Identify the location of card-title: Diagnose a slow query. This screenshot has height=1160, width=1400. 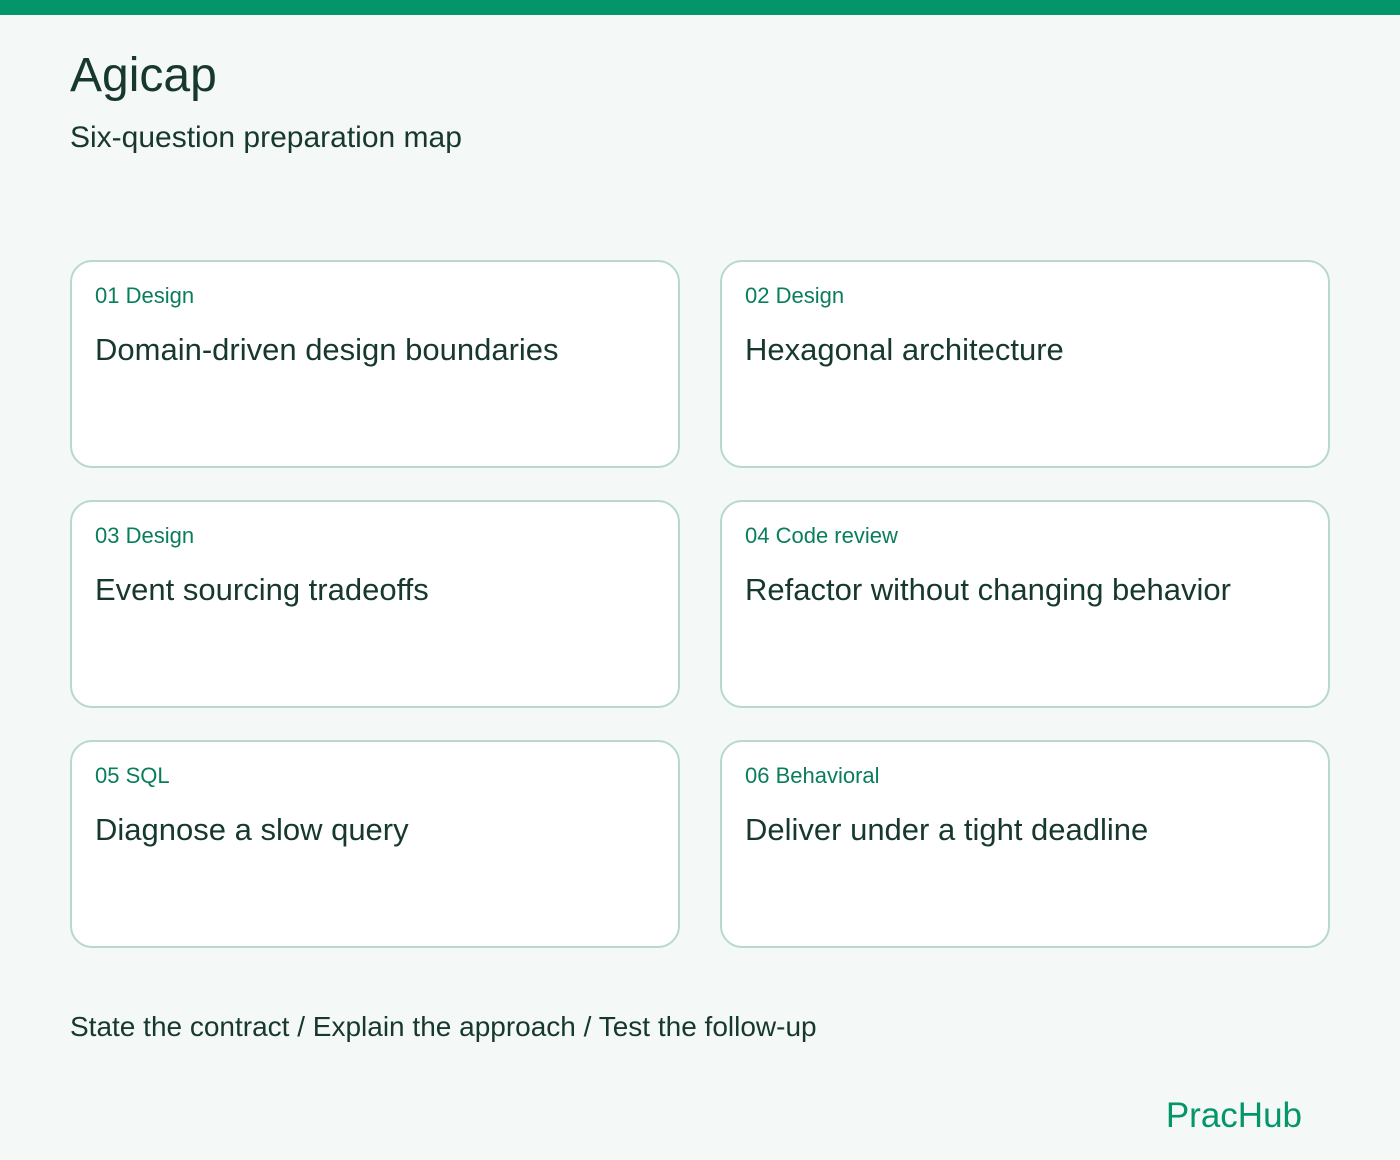
(252, 829).